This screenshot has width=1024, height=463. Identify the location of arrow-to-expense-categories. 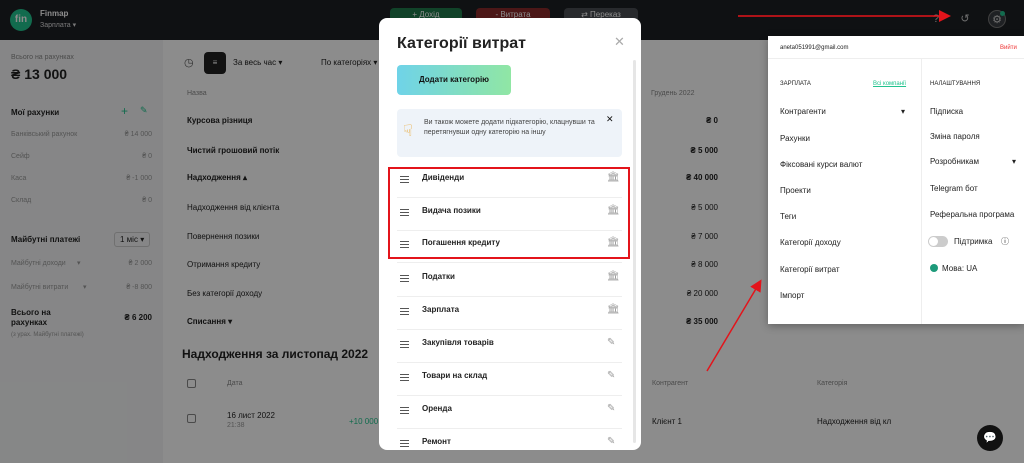
(734, 325).